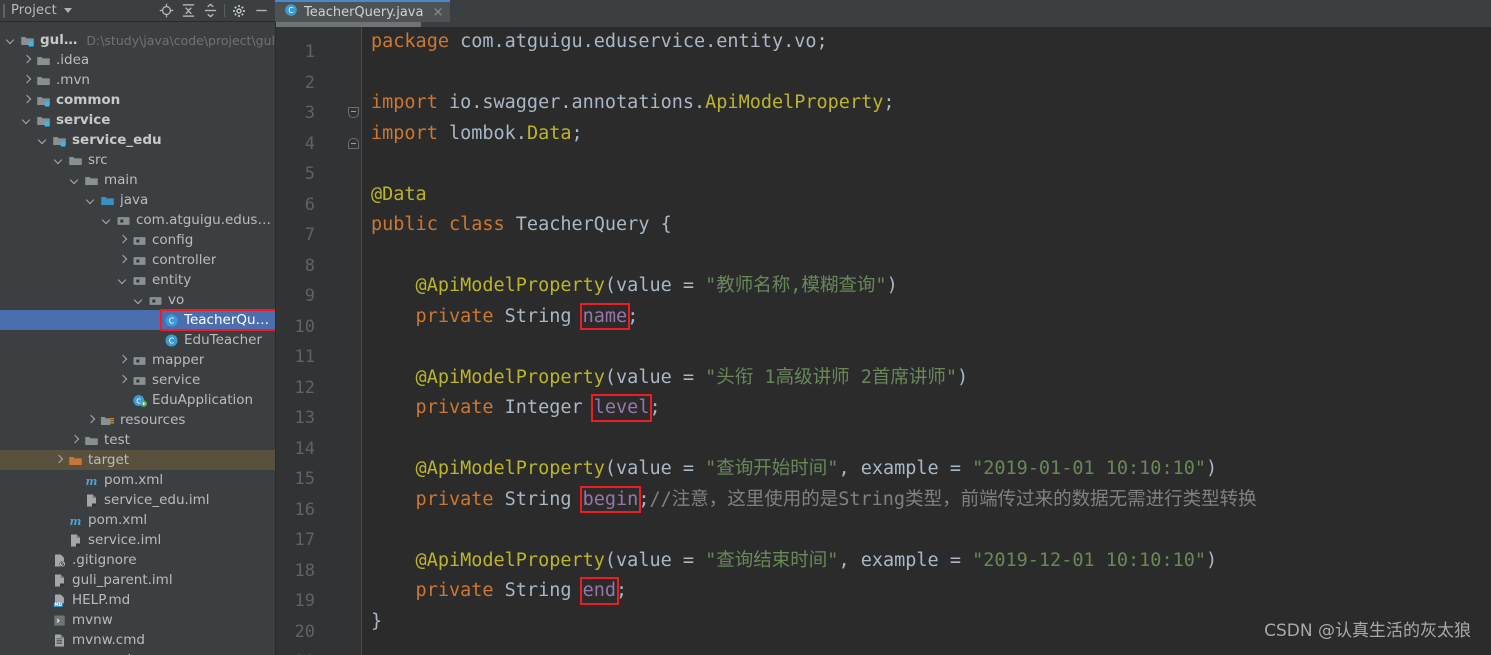  I want to click on tree-item: entity, so click(137, 280).